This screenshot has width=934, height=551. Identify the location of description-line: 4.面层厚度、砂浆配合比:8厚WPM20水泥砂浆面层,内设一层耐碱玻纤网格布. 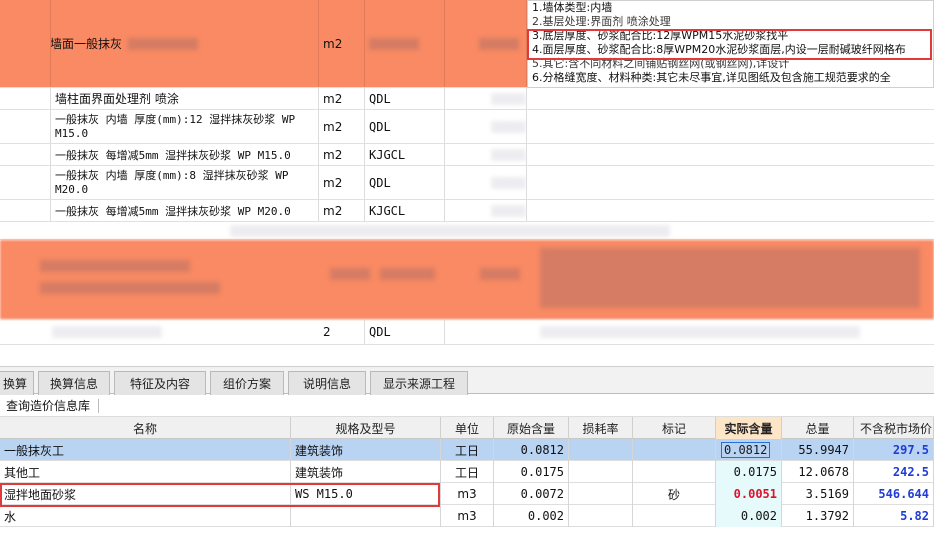
(719, 49).